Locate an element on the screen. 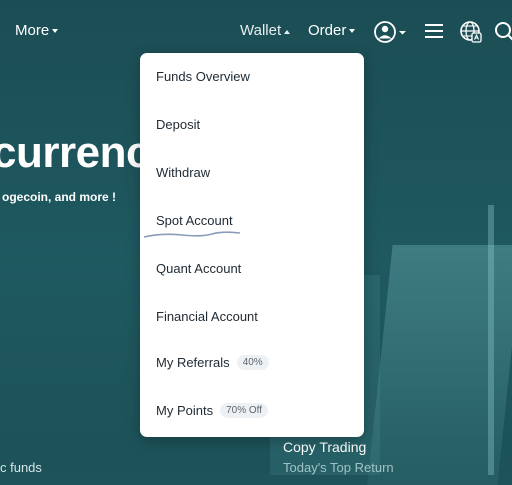 This screenshot has width=512, height=485. menu-item-label: My Points is located at coordinates (185, 410).